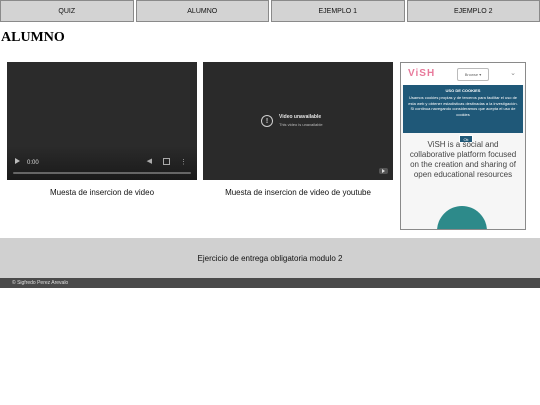  I want to click on nav-alumno-button: ALUMNO, so click(202, 11).